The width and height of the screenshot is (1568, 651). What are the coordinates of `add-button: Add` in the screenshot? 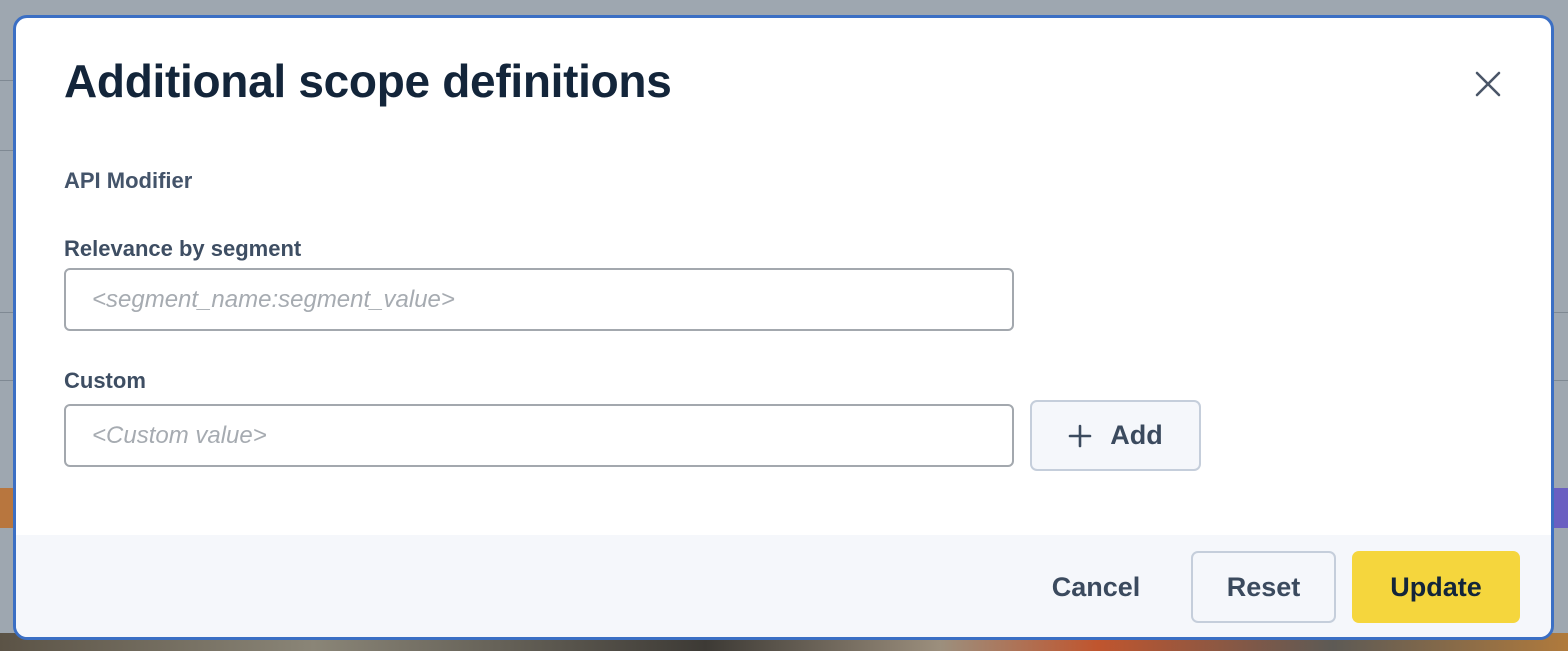 It's located at (1115, 435).